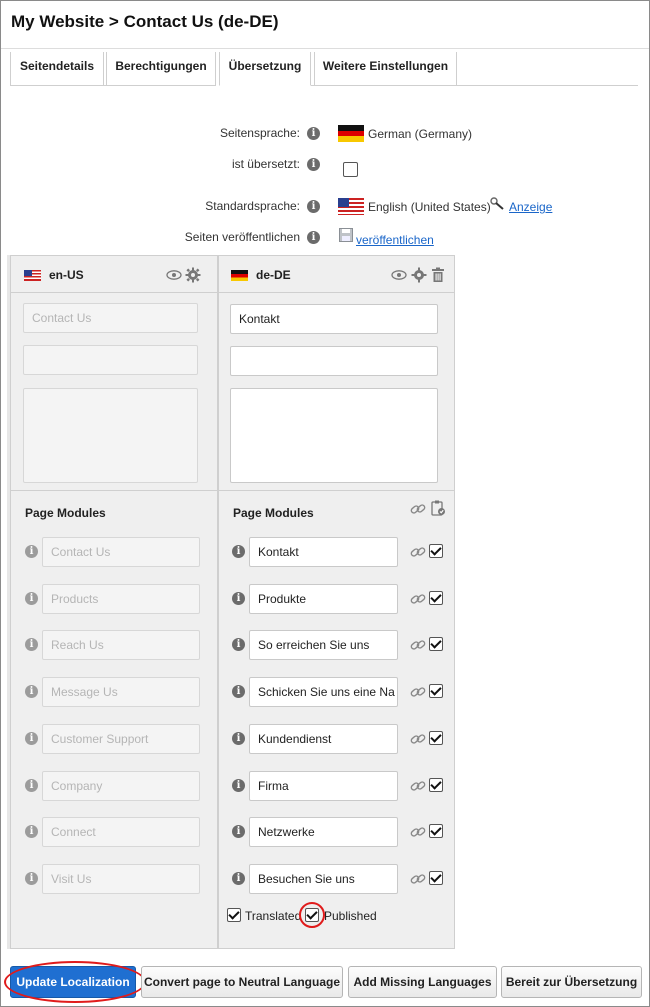 This screenshot has width=650, height=1007. Describe the element at coordinates (110, 360) in the screenshot. I see `source-description-input` at that location.